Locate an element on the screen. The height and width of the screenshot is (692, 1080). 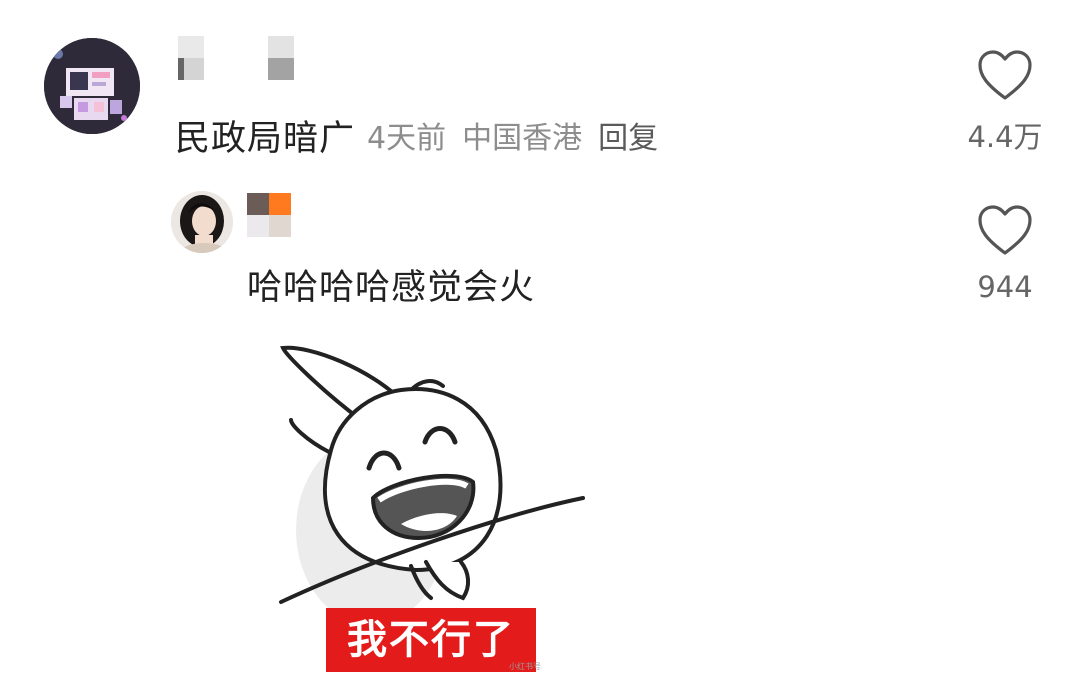
portrait-avatar-image is located at coordinates (202, 222).